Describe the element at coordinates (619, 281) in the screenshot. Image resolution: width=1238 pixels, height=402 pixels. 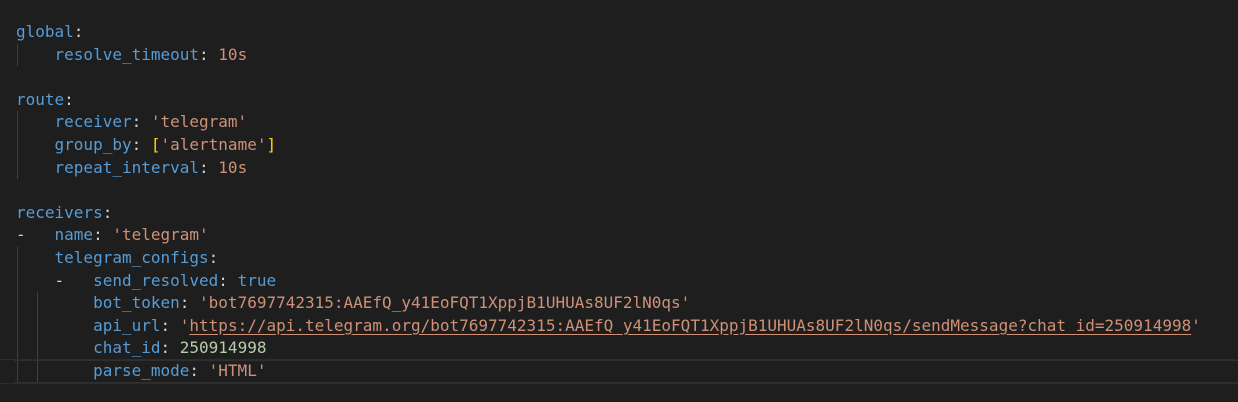
I see `code-line: - send_resolved: true` at that location.